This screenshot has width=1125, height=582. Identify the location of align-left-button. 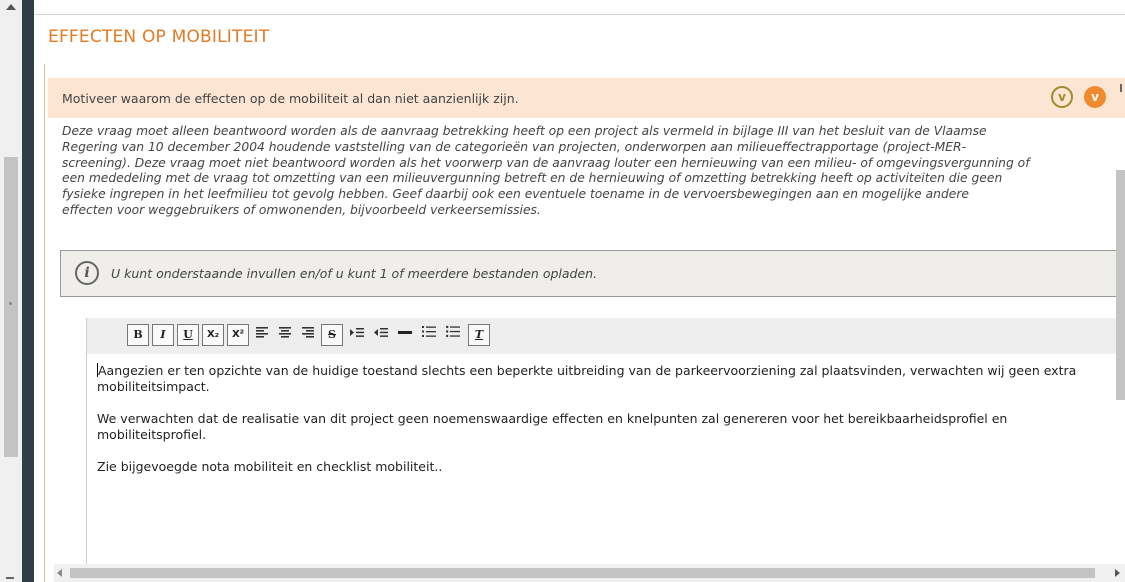
(262, 335).